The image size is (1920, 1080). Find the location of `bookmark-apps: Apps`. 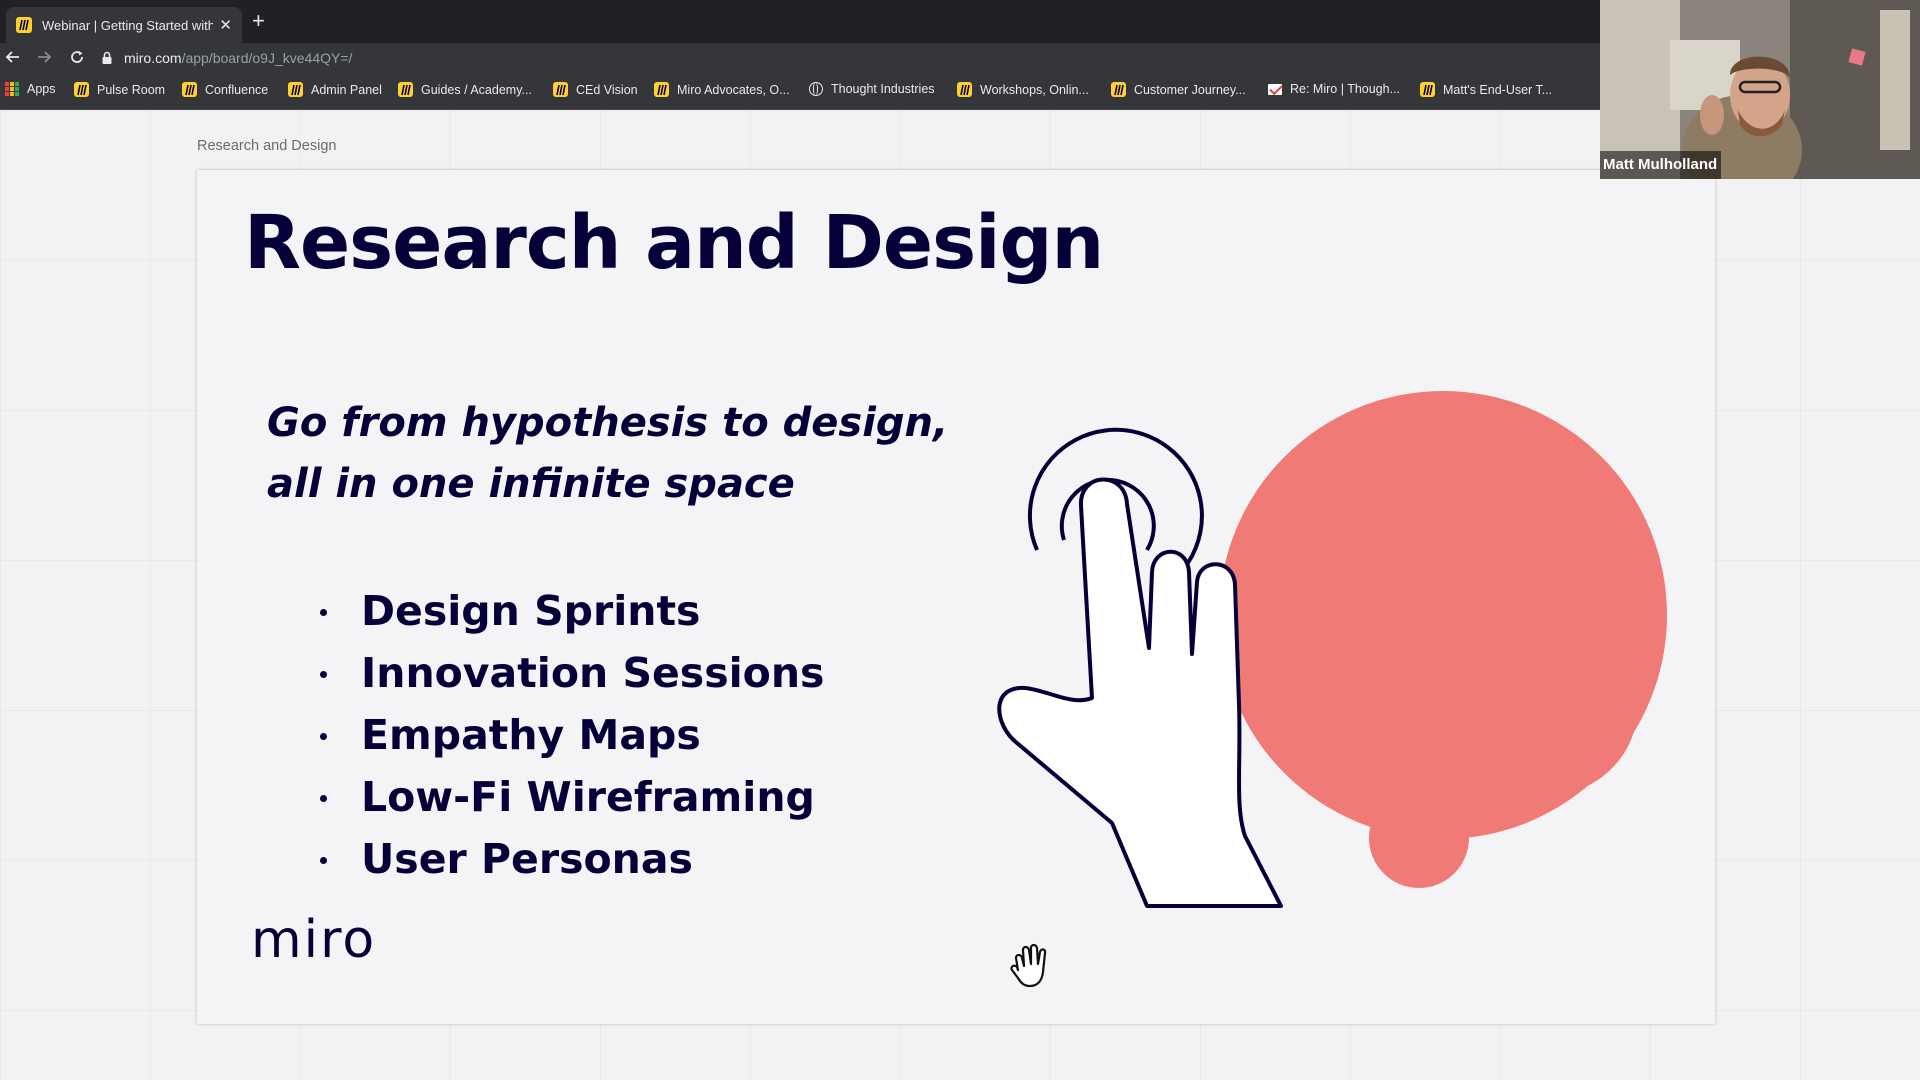

bookmark-apps: Apps is located at coordinates (30, 89).